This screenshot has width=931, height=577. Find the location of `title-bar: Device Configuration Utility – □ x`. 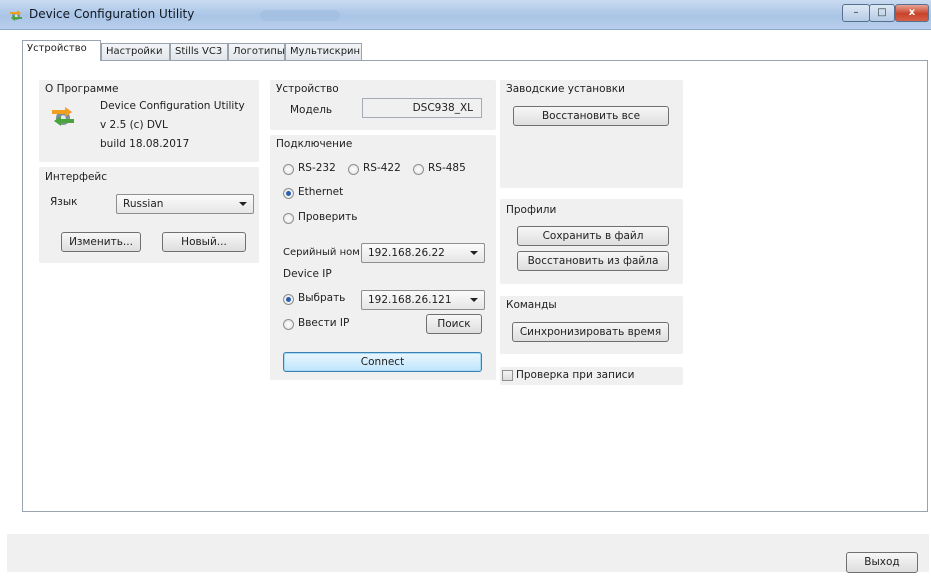

title-bar: Device Configuration Utility – □ x is located at coordinates (465, 15).